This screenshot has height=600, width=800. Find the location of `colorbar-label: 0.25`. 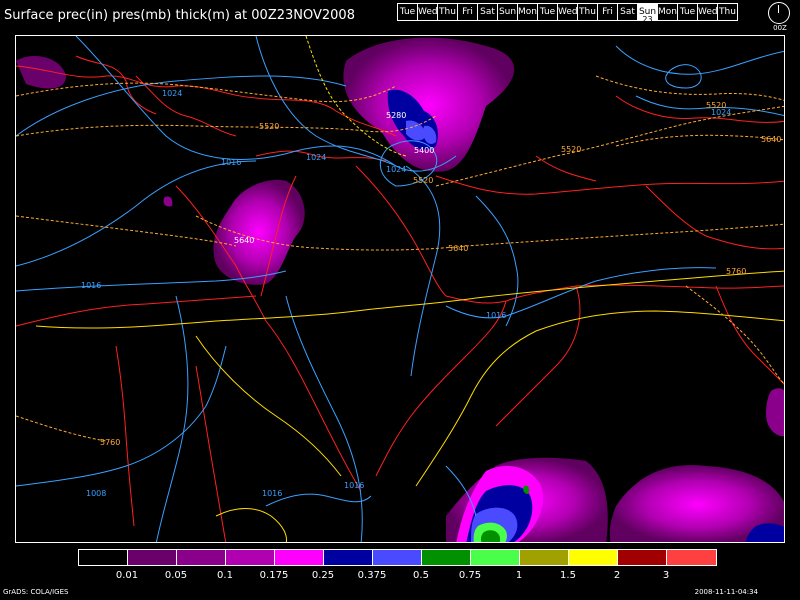

colorbar-label: 0.25 is located at coordinates (323, 575).